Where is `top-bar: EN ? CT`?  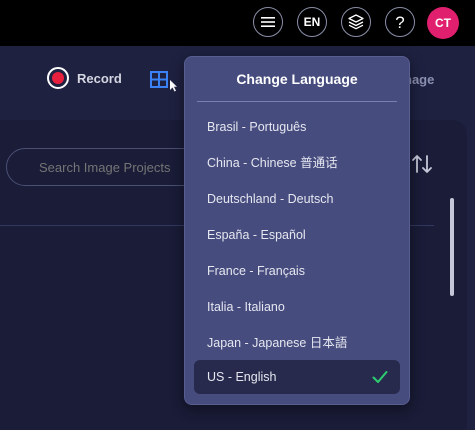 top-bar: EN ? CT is located at coordinates (237, 23).